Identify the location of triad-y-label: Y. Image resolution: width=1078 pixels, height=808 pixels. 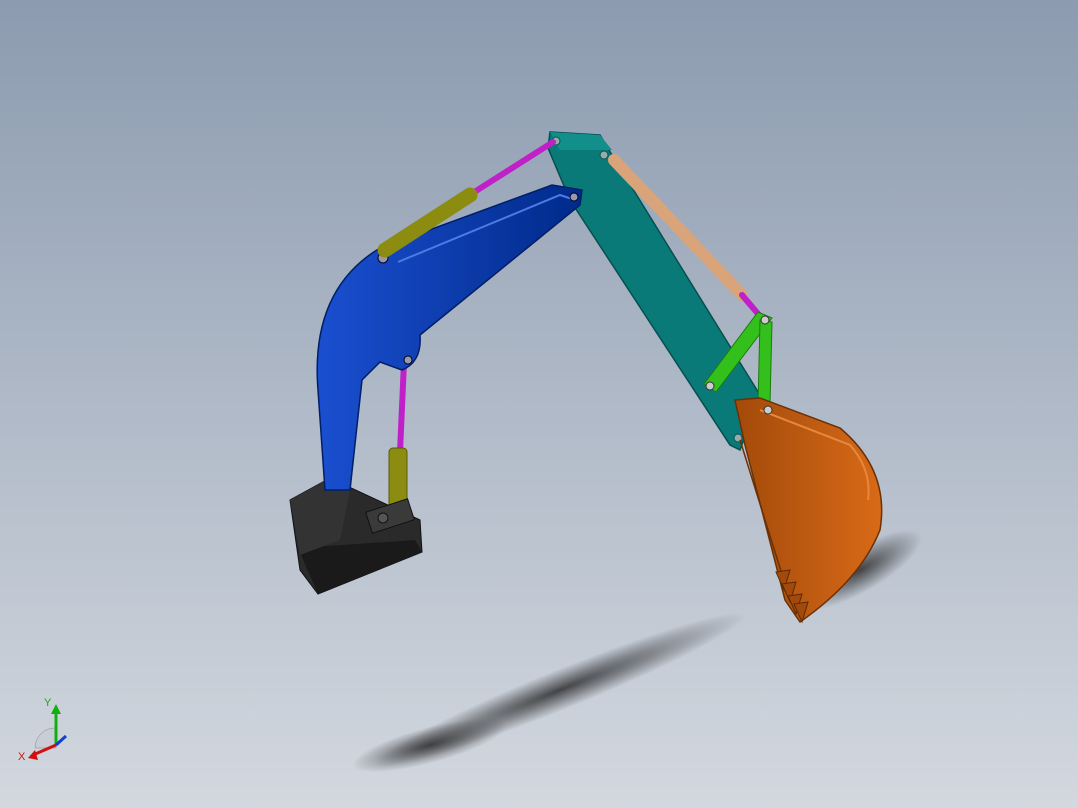
(48, 703).